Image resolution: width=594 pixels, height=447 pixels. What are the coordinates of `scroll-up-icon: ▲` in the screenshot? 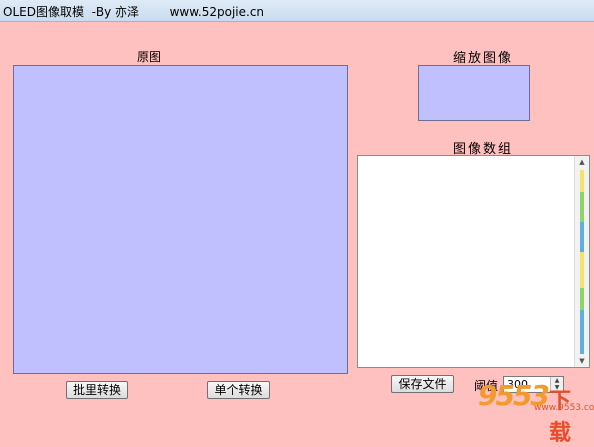 It's located at (582, 162).